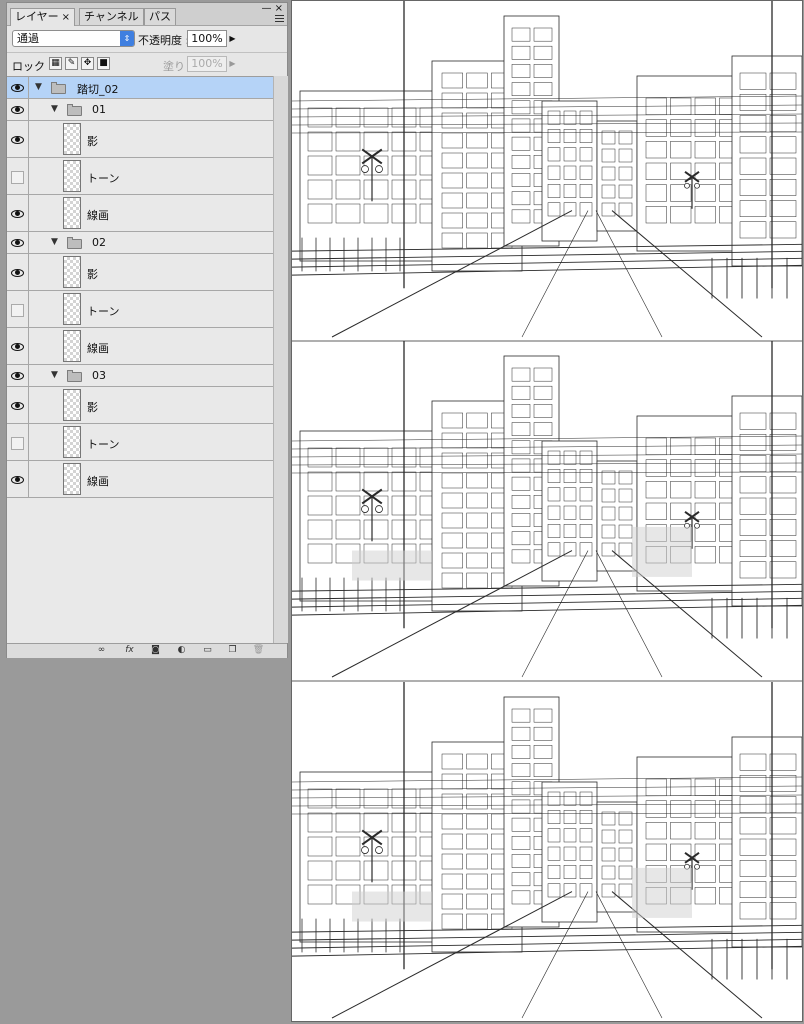 This screenshot has height=1024, width=804. Describe the element at coordinates (101, 650) in the screenshot. I see `link-icon: ∞` at that location.